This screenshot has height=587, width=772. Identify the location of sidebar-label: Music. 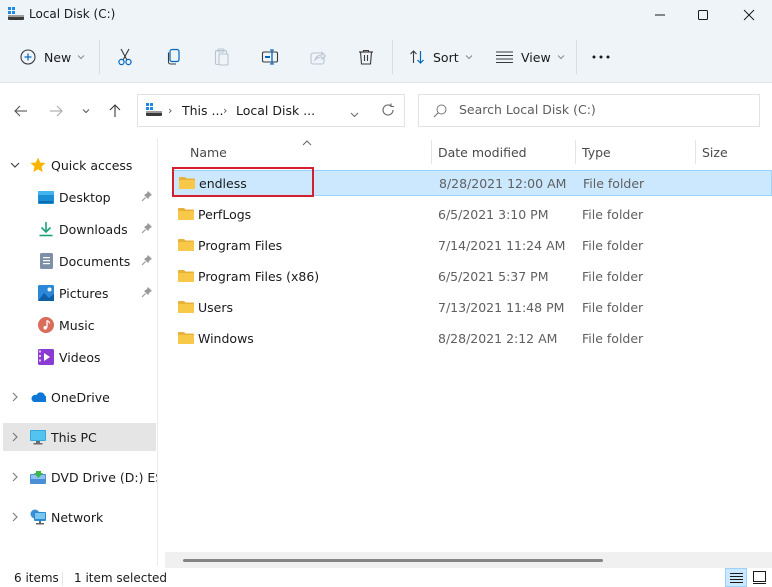
(77, 325).